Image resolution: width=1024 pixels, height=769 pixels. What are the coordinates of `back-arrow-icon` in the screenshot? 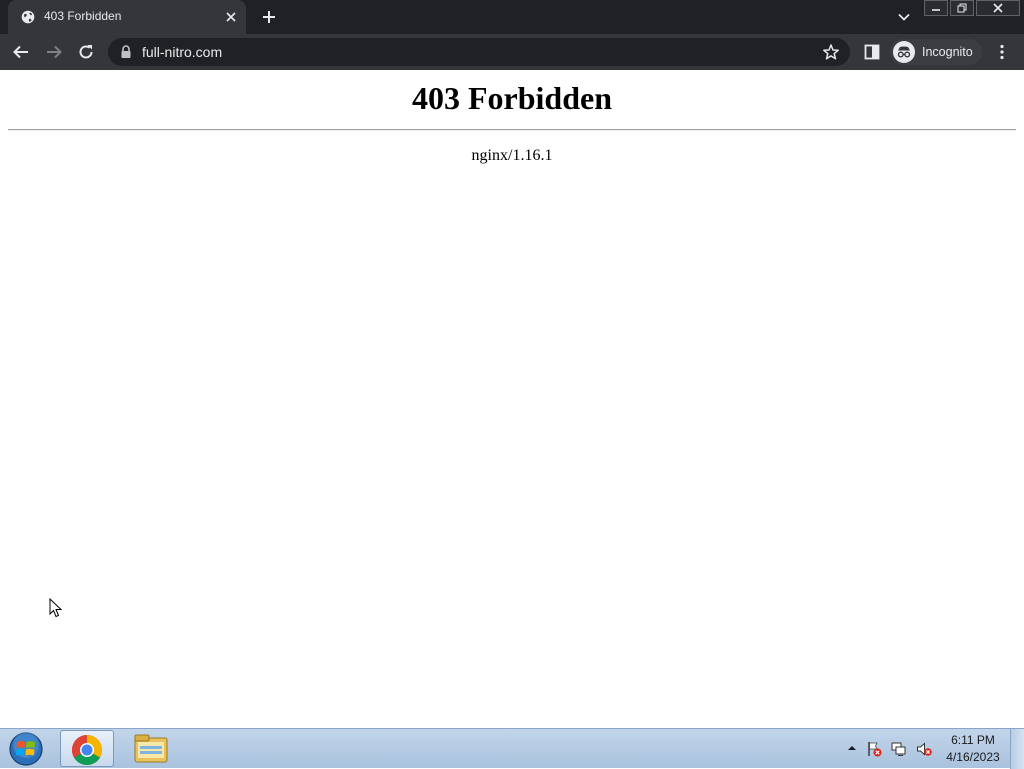 It's located at (21, 52).